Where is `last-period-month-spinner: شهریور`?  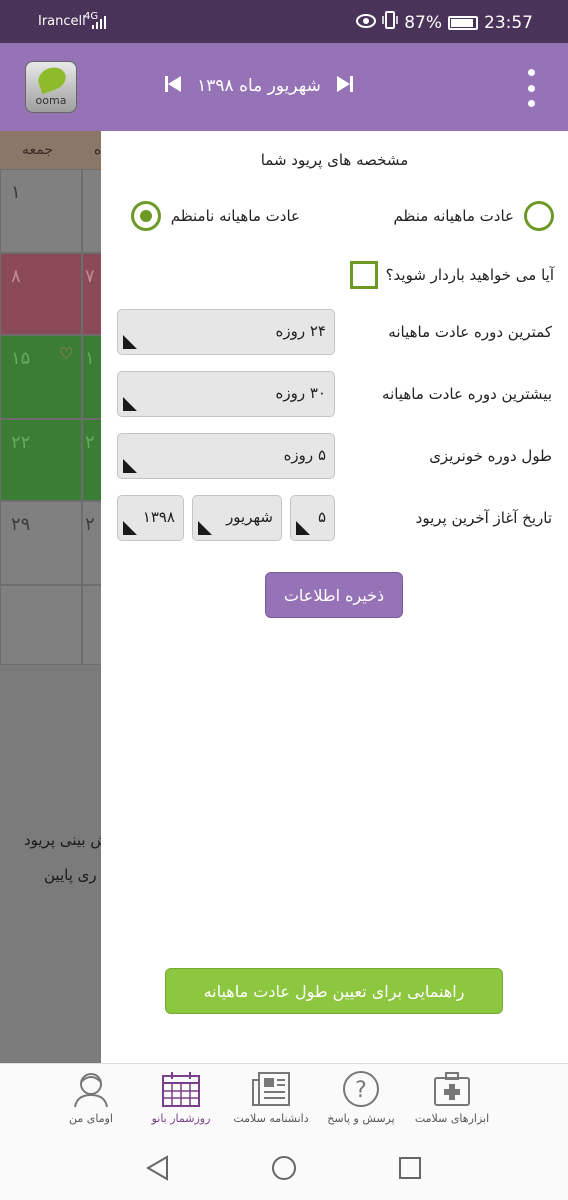
last-period-month-spinner: شهریور is located at coordinates (237, 518).